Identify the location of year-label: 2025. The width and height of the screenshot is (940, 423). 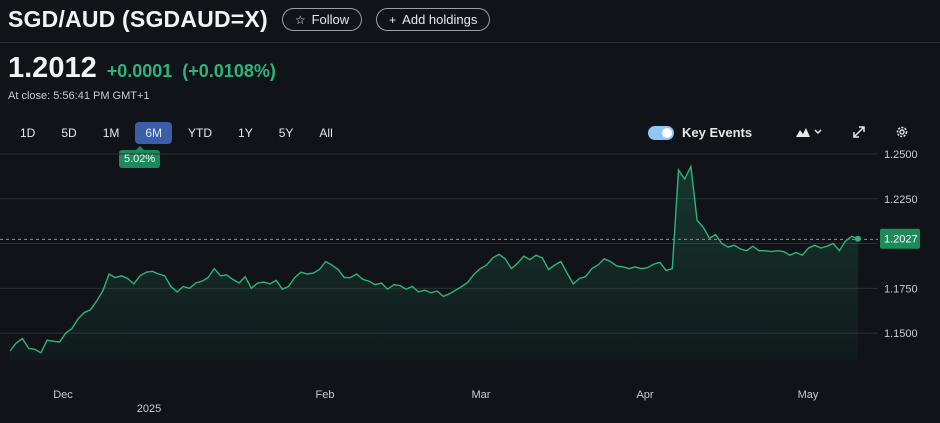
(149, 409).